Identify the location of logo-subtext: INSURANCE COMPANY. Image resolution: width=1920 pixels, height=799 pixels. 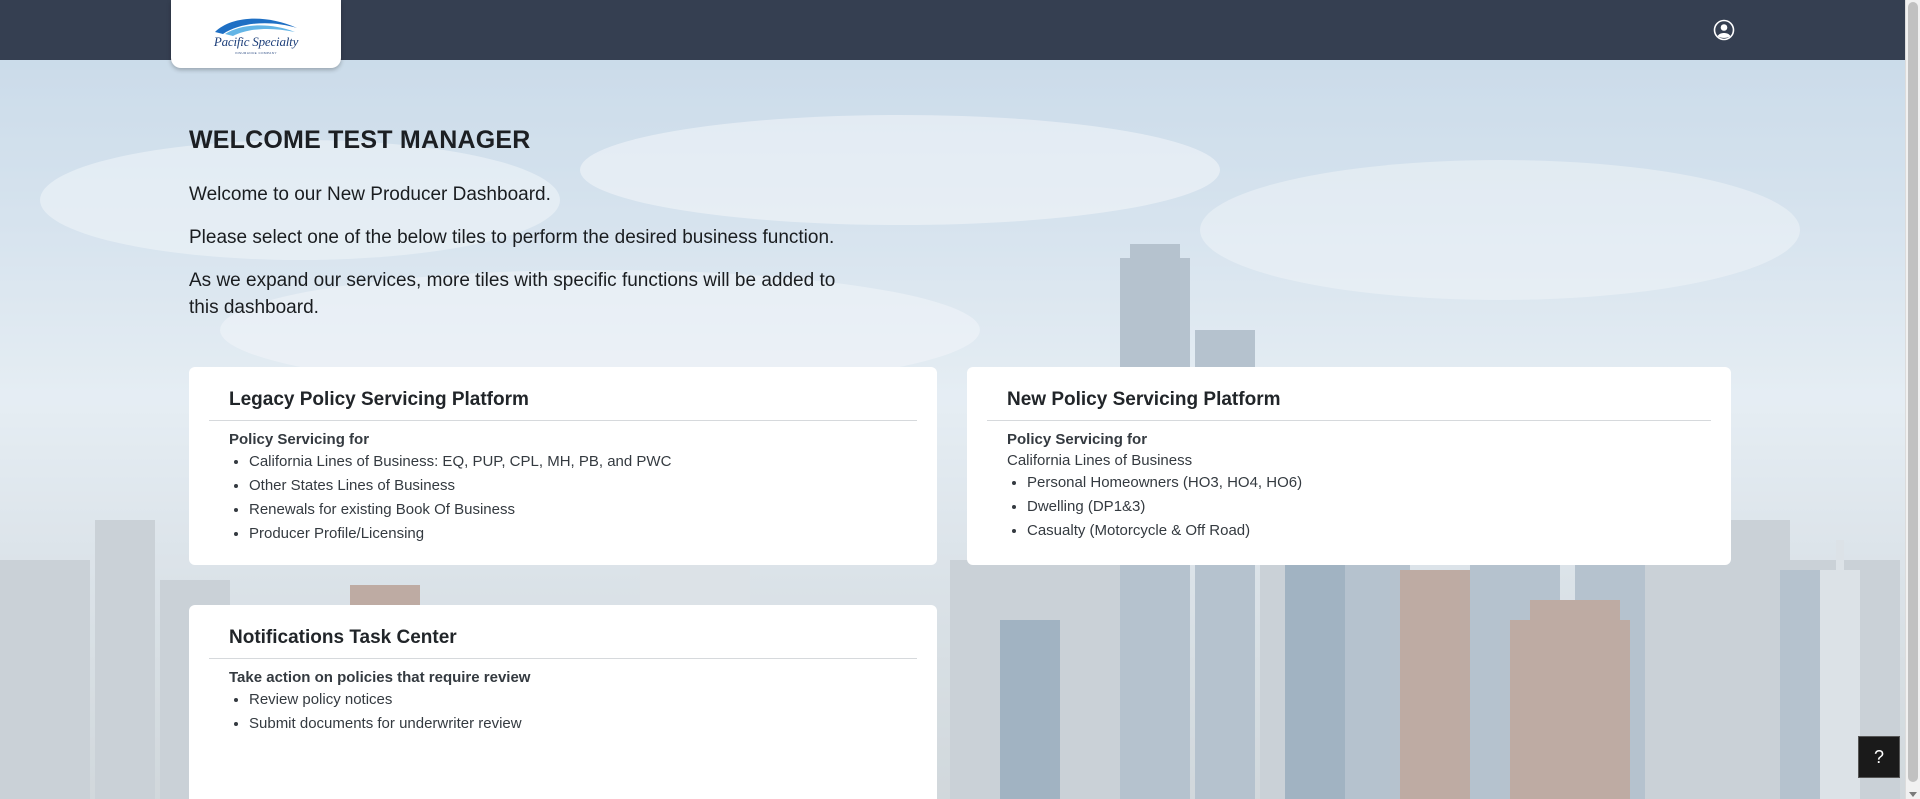
(256, 52).